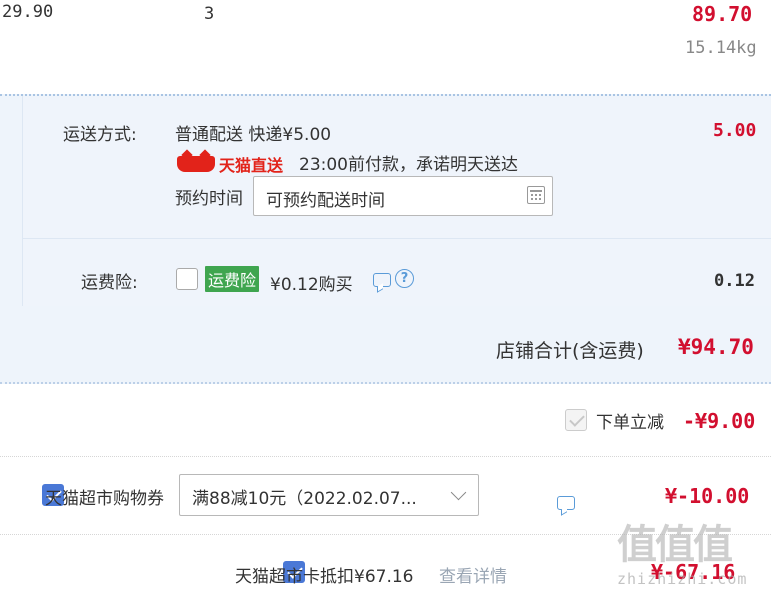  Describe the element at coordinates (719, 421) in the screenshot. I see `order-discount-value: -¥9.00` at that location.